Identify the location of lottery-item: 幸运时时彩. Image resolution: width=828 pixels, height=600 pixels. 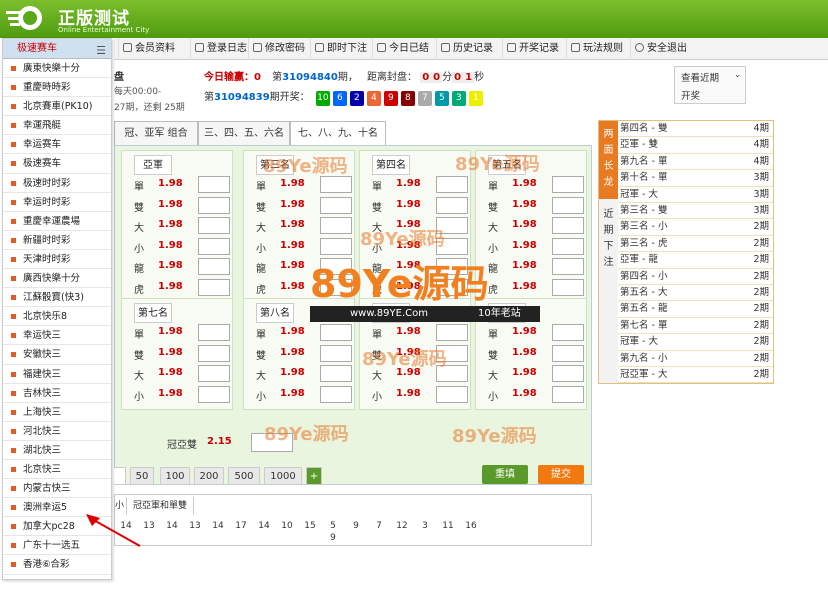
(57, 202).